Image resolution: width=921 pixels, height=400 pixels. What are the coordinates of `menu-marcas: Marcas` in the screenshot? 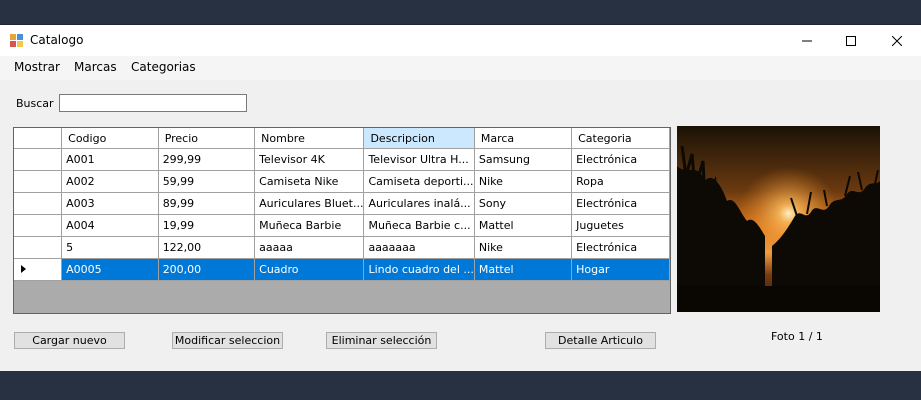 It's located at (95, 67).